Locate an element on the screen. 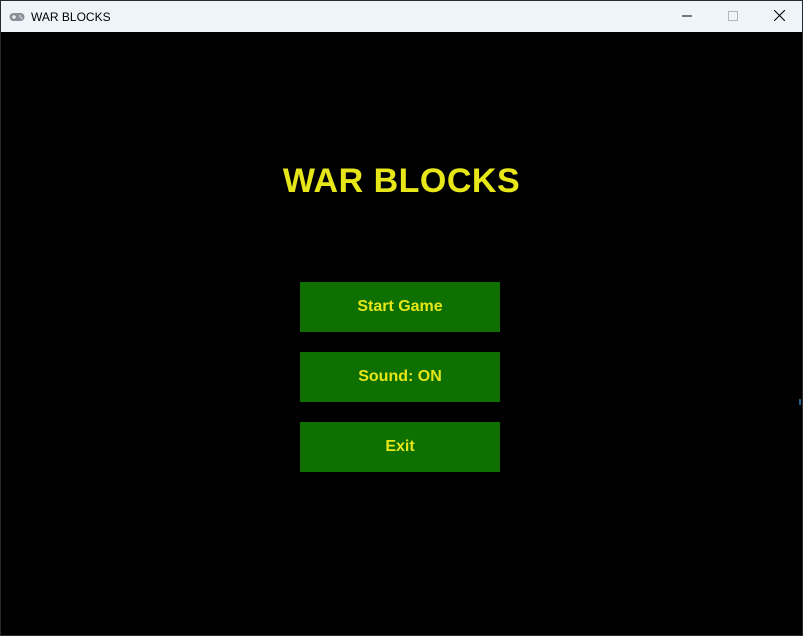 This screenshot has width=803, height=636. close-button is located at coordinates (779, 16).